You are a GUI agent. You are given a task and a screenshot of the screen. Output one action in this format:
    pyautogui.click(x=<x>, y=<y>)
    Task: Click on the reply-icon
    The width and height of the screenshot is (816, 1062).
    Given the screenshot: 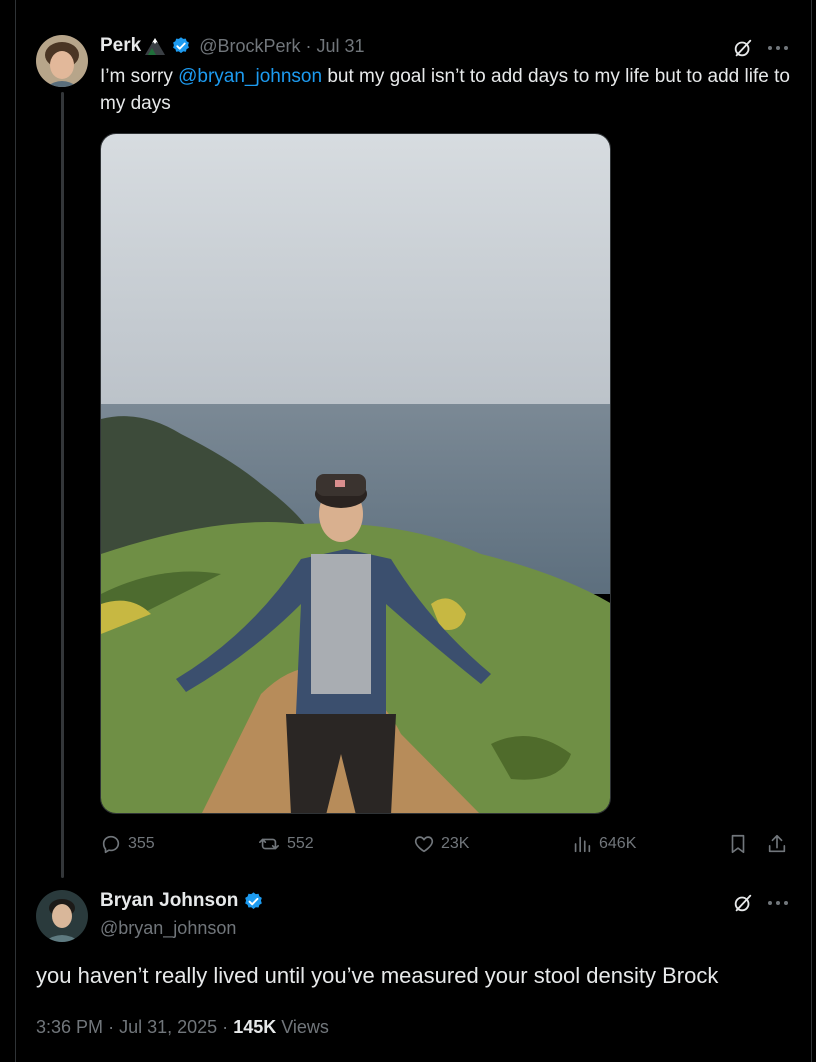 What is the action you would take?
    pyautogui.click(x=111, y=844)
    